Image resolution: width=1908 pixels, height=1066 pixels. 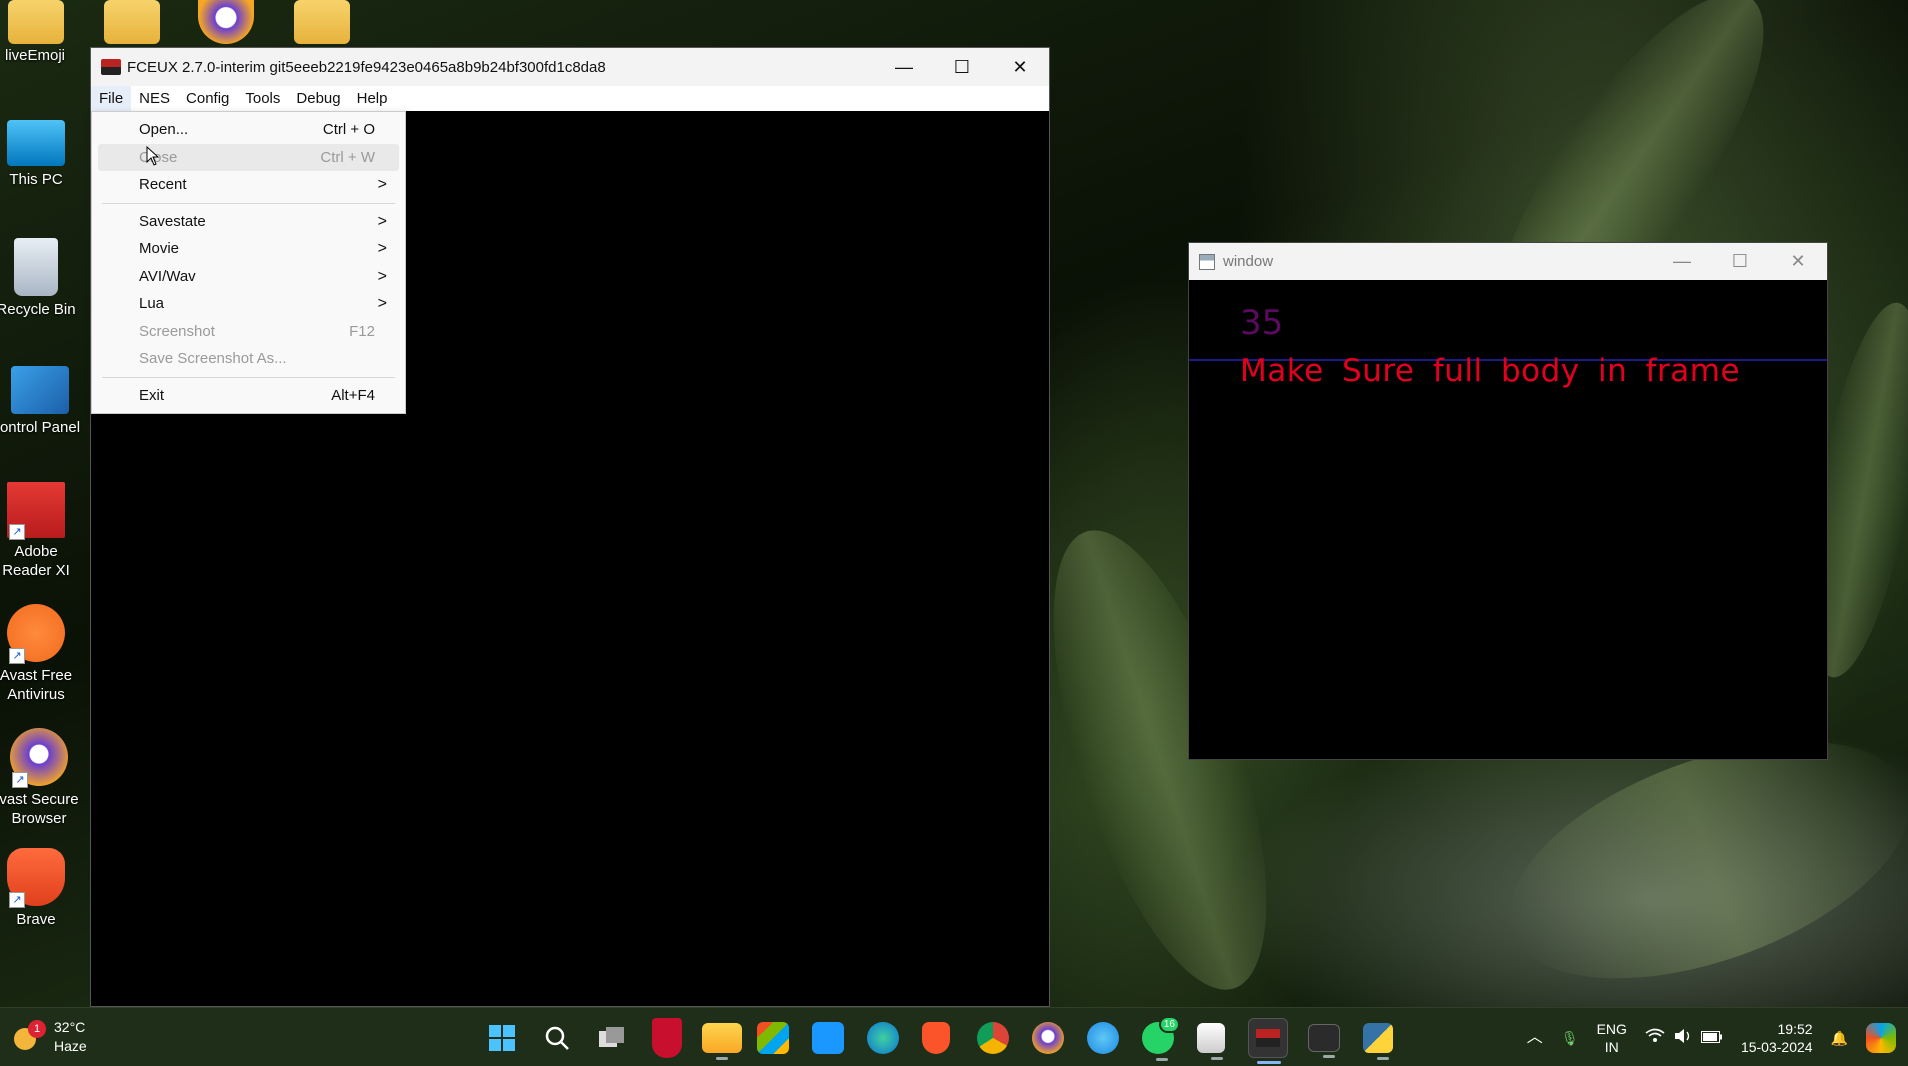 What do you see at coordinates (36, 685) in the screenshot?
I see `desktop-icon-label: Avast Free Antivirus` at bounding box center [36, 685].